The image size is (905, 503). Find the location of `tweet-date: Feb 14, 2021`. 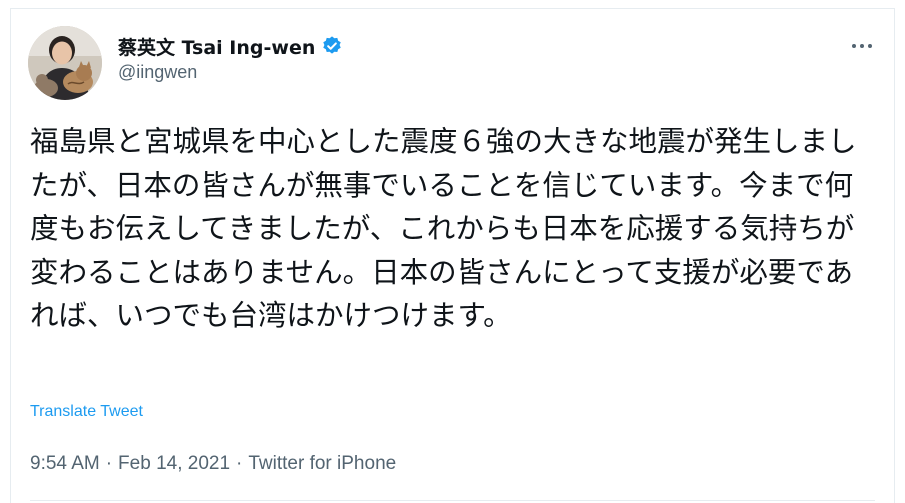

tweet-date: Feb 14, 2021 is located at coordinates (174, 464).